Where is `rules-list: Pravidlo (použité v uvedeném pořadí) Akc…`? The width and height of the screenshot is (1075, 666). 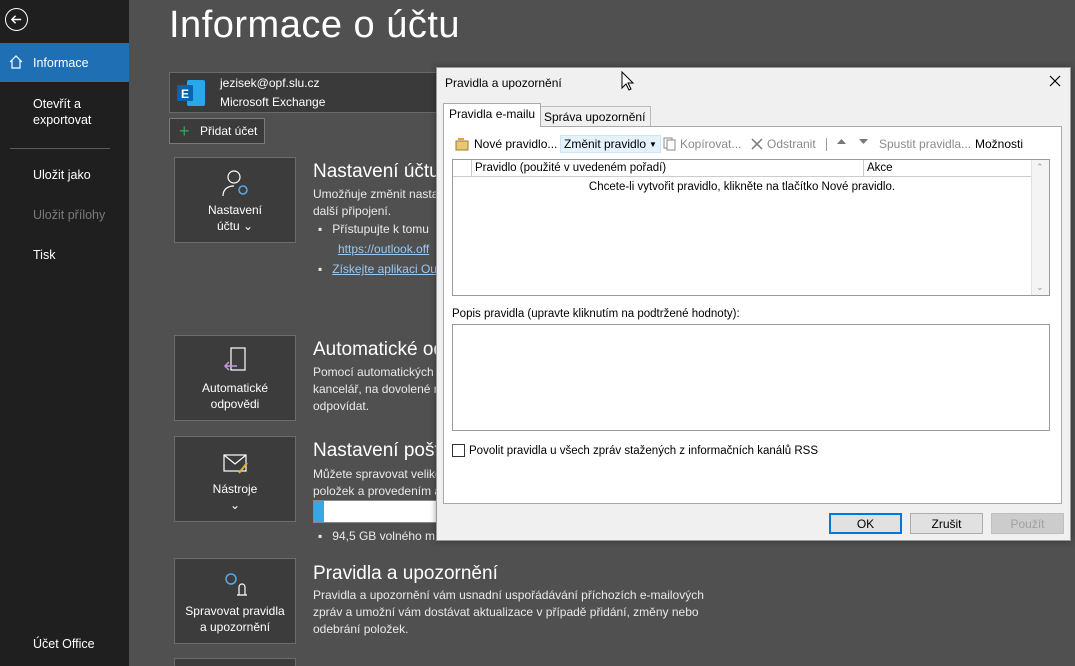 rules-list: Pravidlo (použité v uvedeném pořadí) Akc… is located at coordinates (751, 227).